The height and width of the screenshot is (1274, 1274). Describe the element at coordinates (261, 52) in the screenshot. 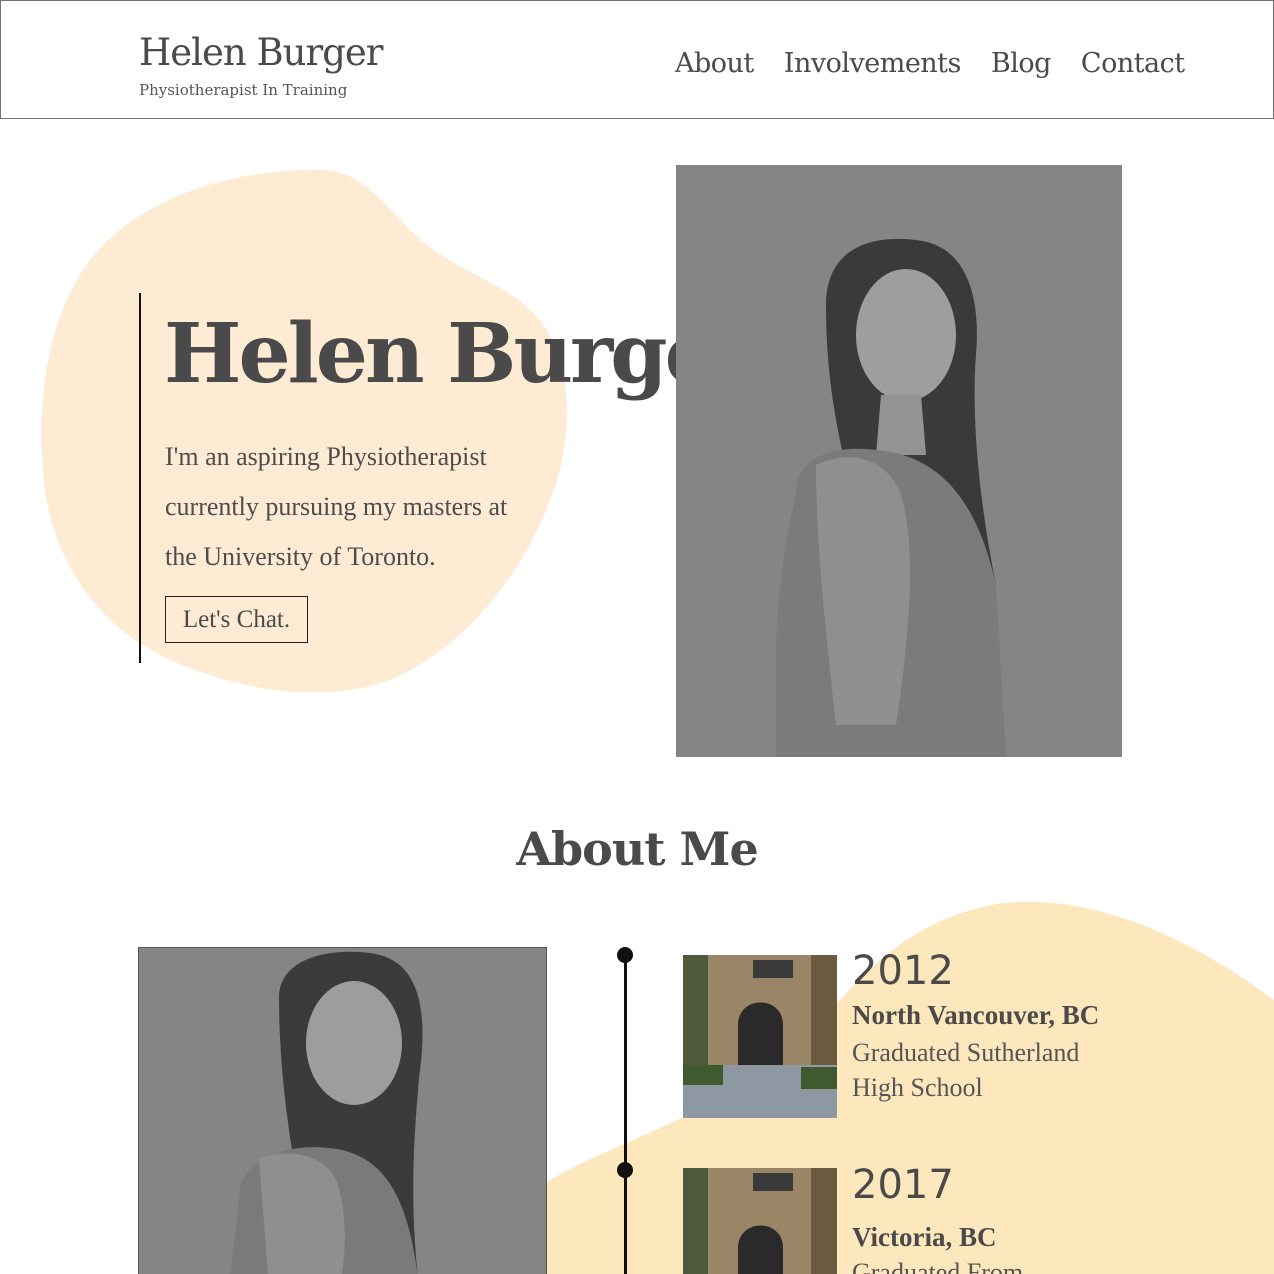

I see `brand-name: Helen Burger` at that location.